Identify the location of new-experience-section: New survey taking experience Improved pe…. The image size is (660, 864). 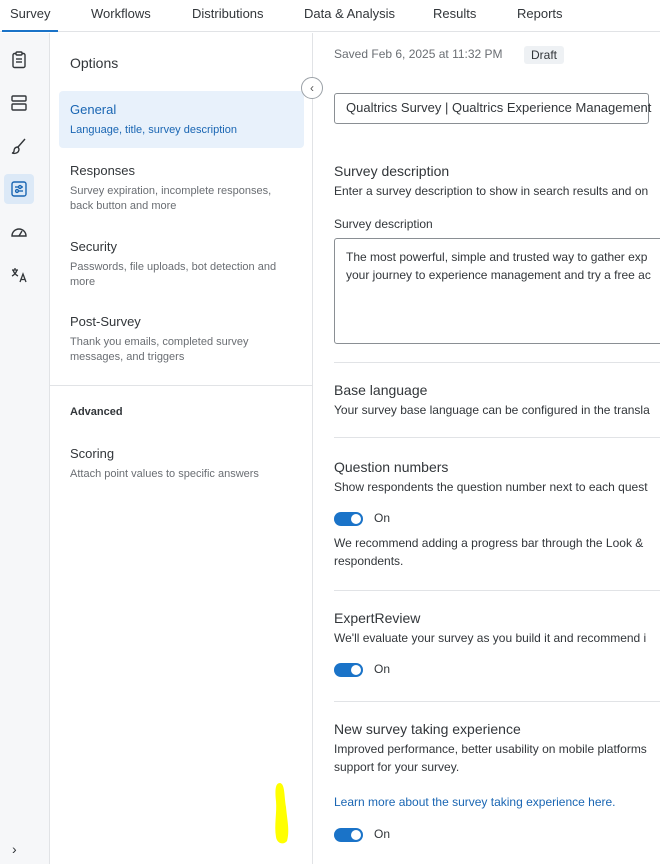
(497, 748).